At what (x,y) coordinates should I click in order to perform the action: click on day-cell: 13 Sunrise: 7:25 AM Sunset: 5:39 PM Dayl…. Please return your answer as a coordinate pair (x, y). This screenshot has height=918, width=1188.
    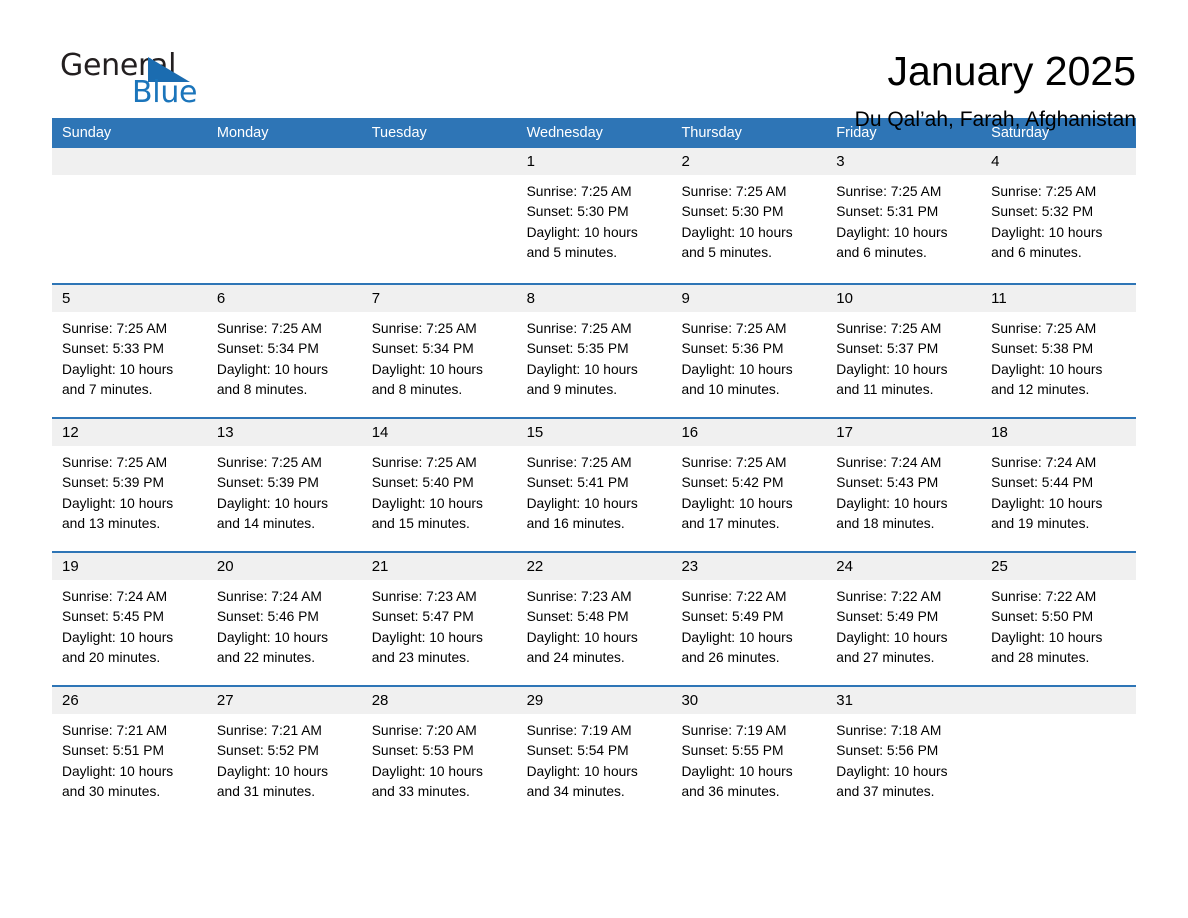
    Looking at the image, I should click on (284, 485).